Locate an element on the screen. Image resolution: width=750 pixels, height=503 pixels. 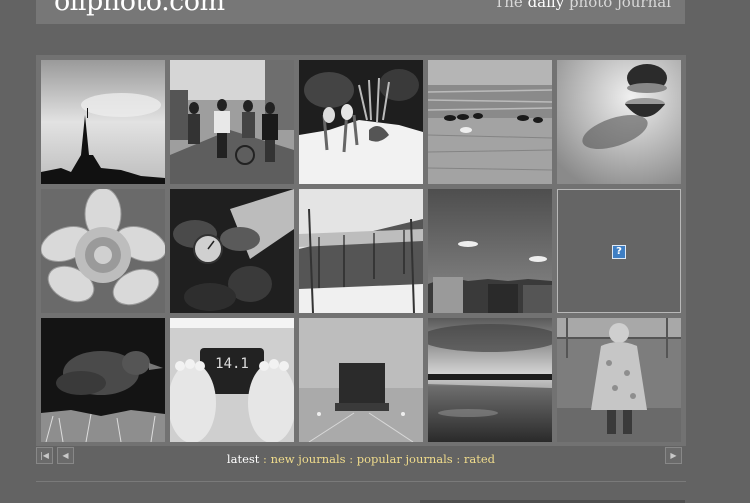
people-walking-street-photo is located at coordinates (232, 122).